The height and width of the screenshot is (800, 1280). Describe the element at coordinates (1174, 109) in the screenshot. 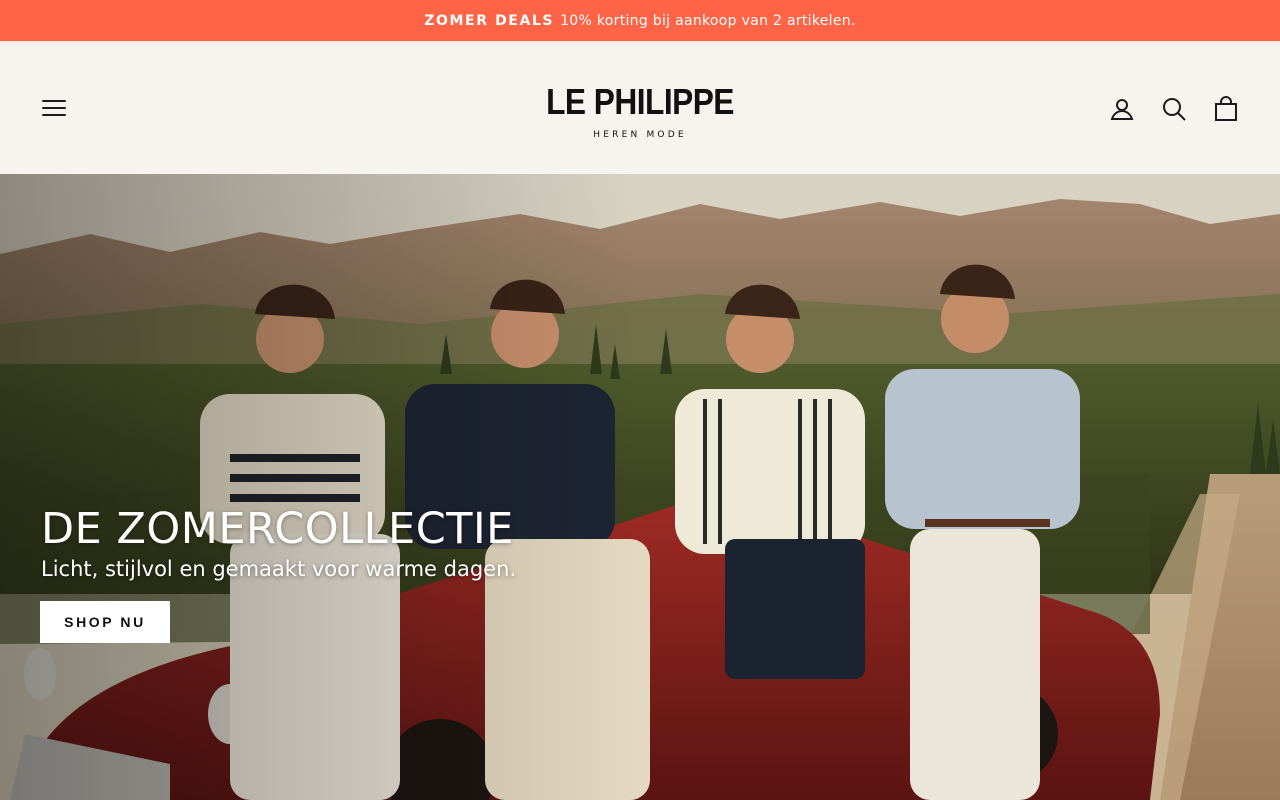

I see `search-icon` at that location.